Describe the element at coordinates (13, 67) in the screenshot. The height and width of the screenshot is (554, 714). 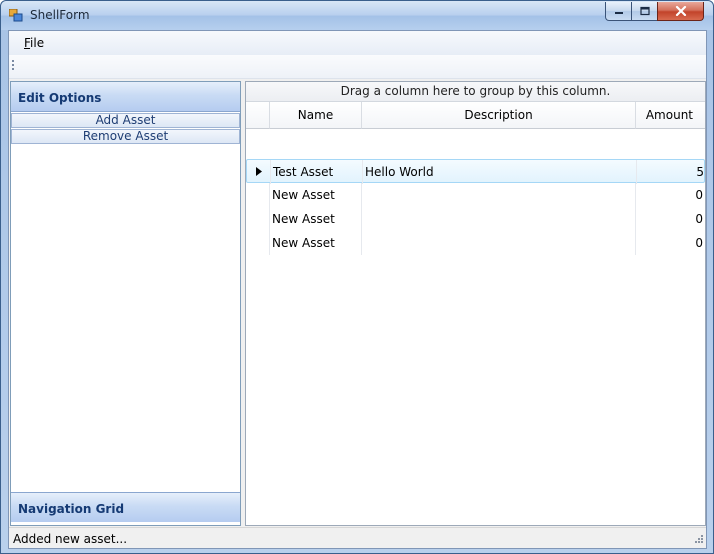
I see `toolbar-grip-icon` at that location.